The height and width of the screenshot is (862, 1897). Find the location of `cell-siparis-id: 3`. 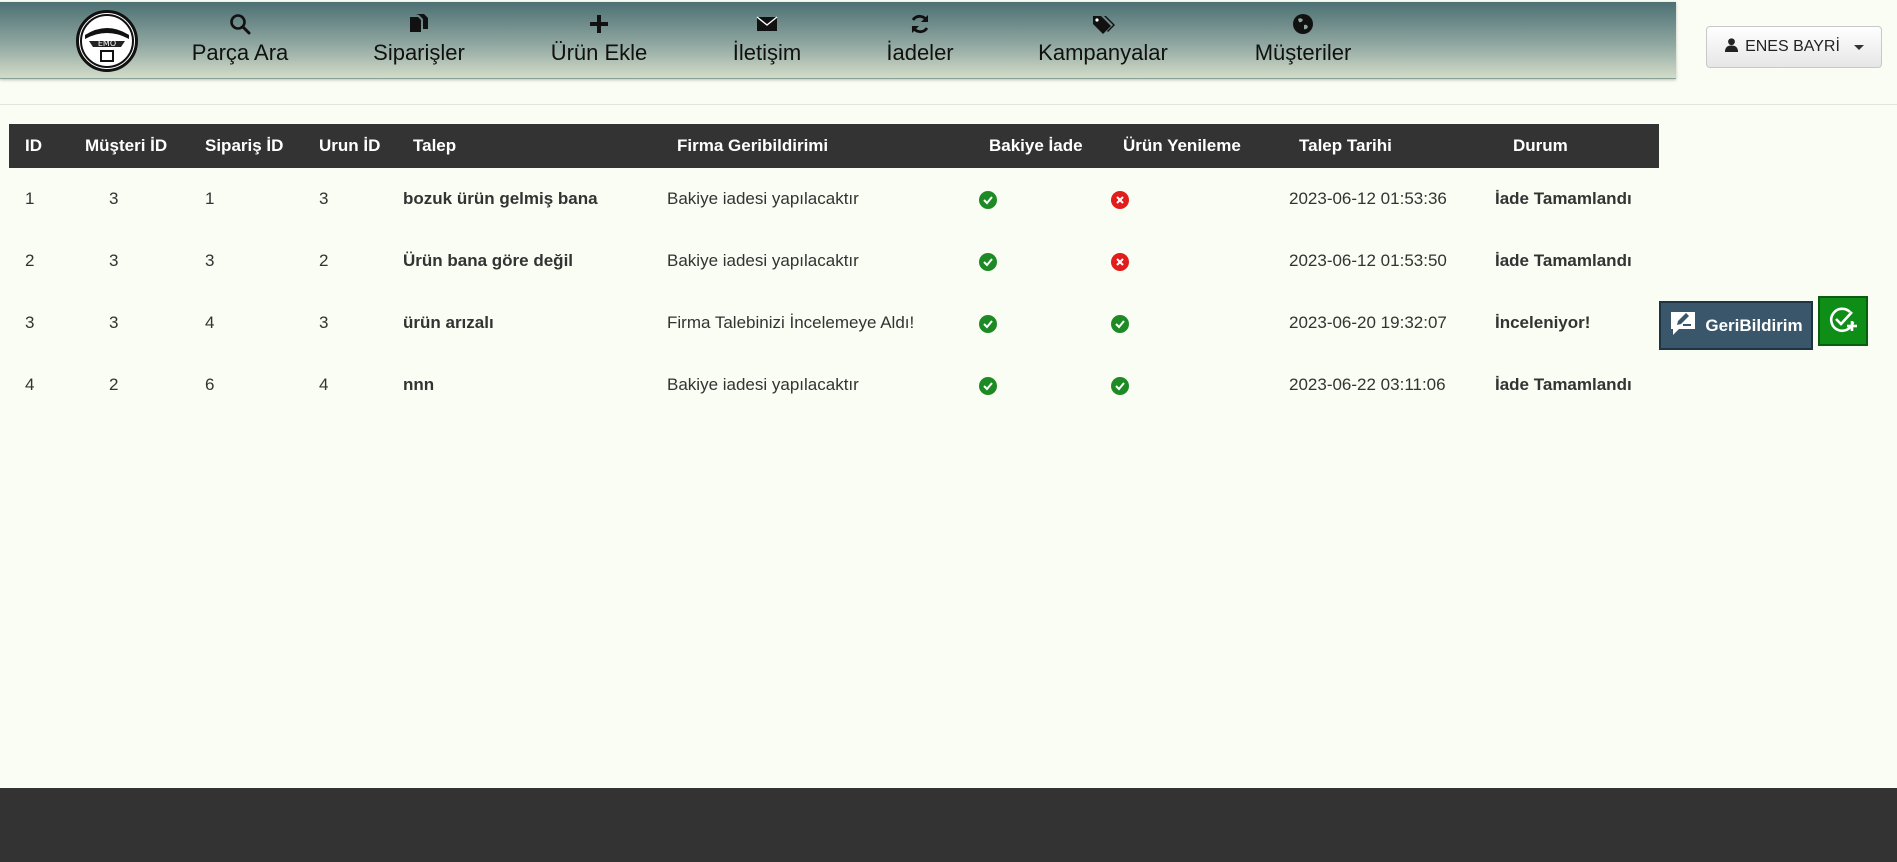

cell-siparis-id: 3 is located at coordinates (210, 260).